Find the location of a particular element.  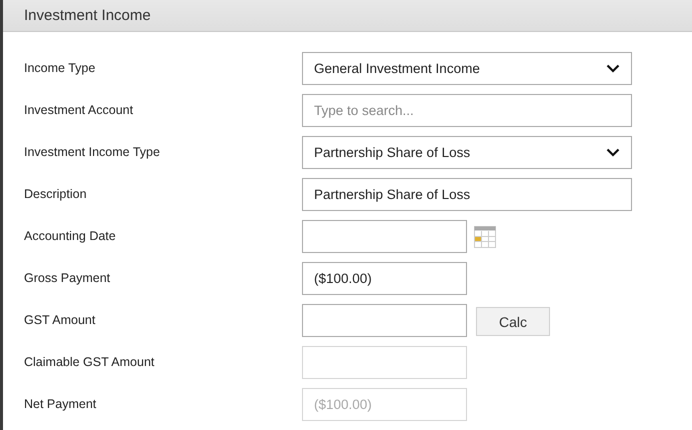

input-field is located at coordinates (384, 320).